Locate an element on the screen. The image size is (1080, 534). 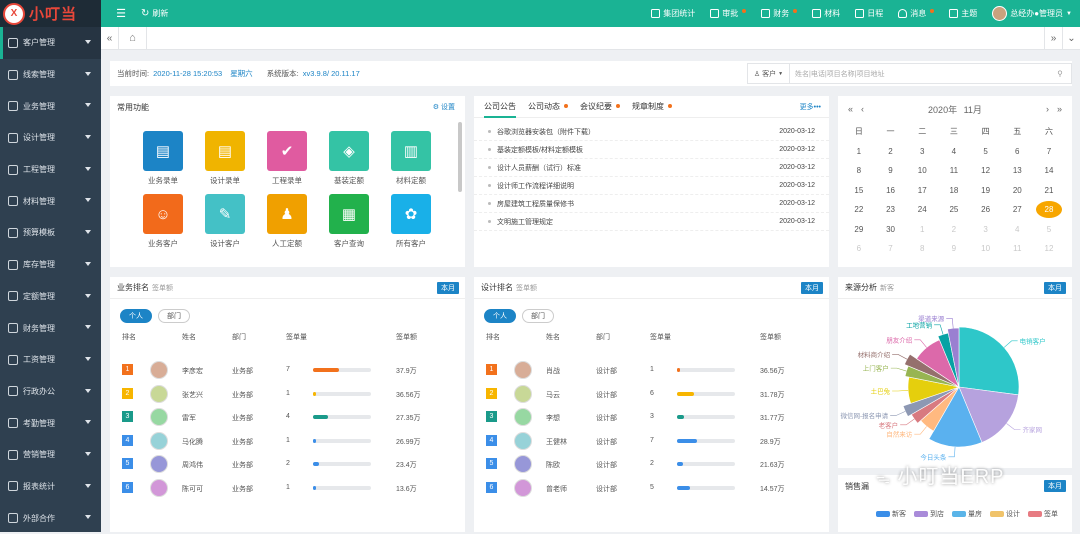
calendar-day: 23 is located at coordinates (891, 210).